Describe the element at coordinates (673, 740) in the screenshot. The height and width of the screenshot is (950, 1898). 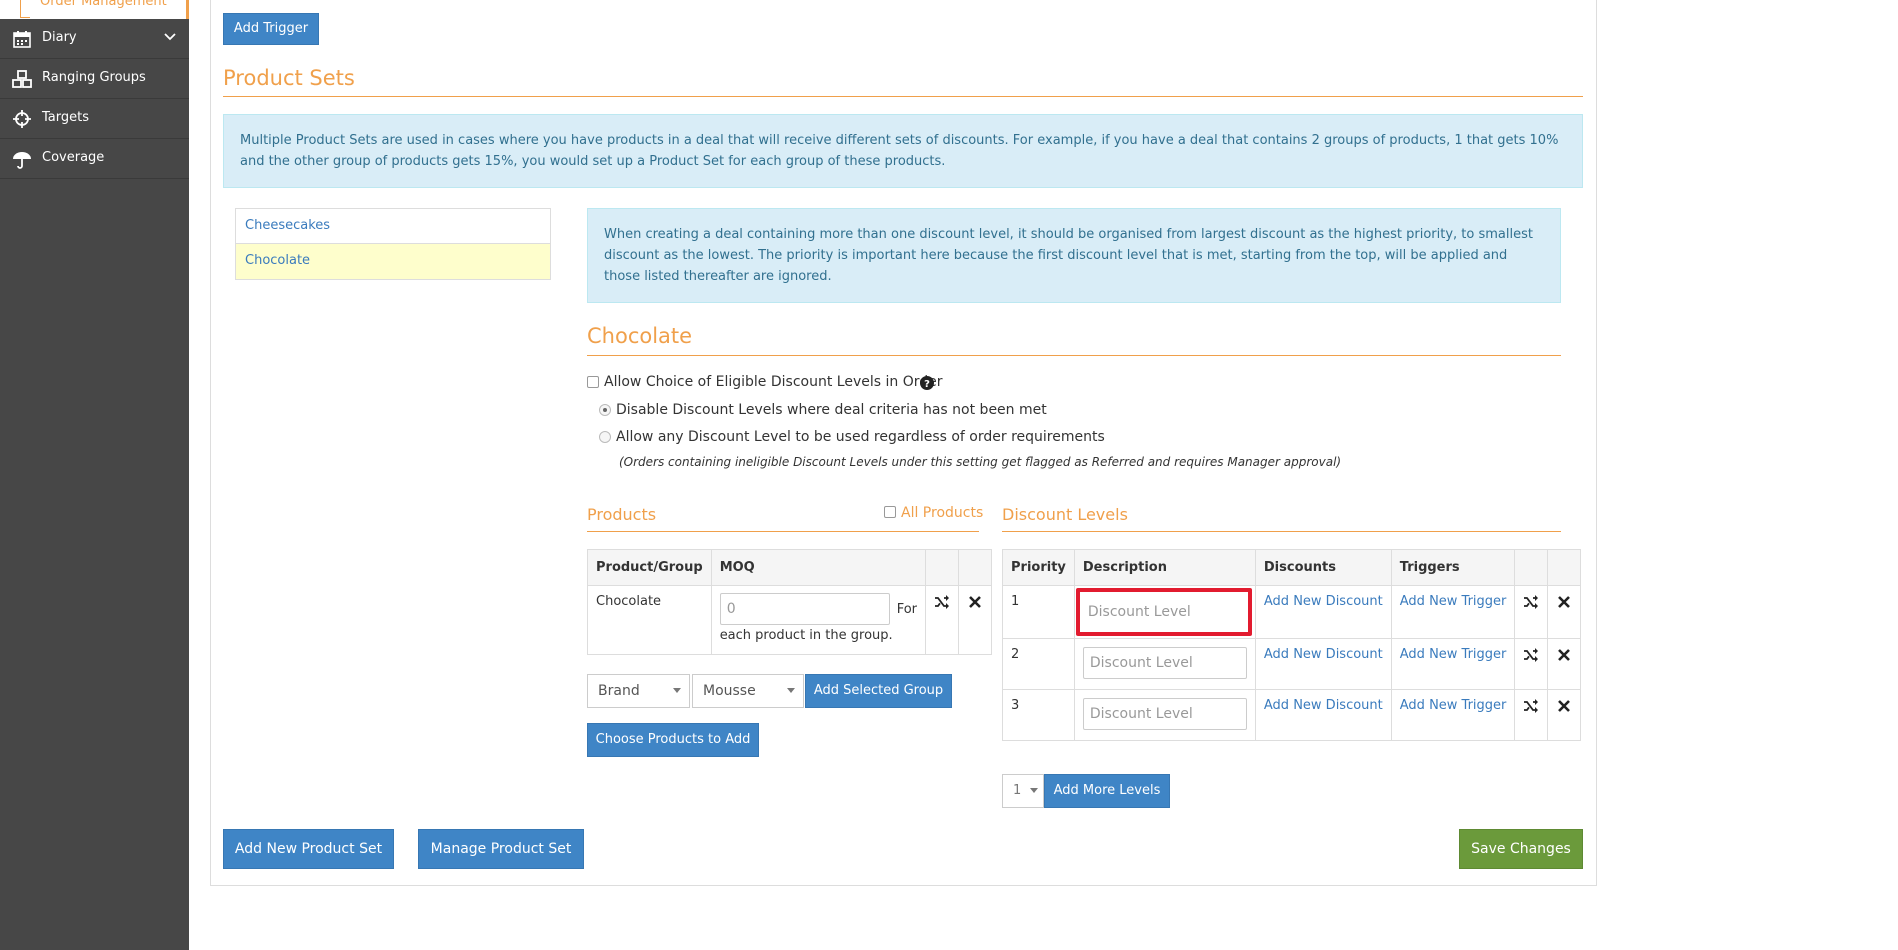
I see `choose-products-button: Choose Products to Add` at that location.